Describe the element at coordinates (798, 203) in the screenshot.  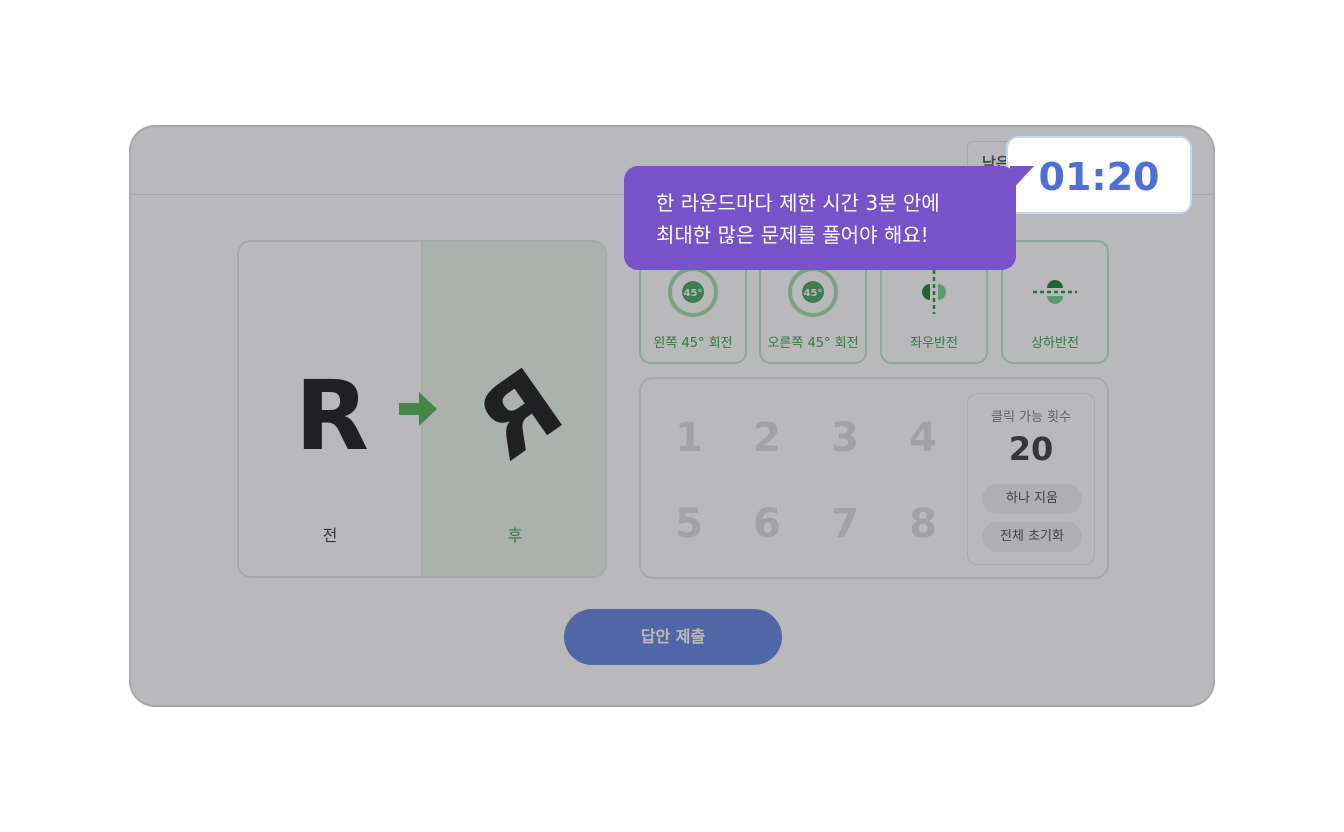
I see `tooltip-line-1: 한 라운드마다 제한 시간 3분 안에` at that location.